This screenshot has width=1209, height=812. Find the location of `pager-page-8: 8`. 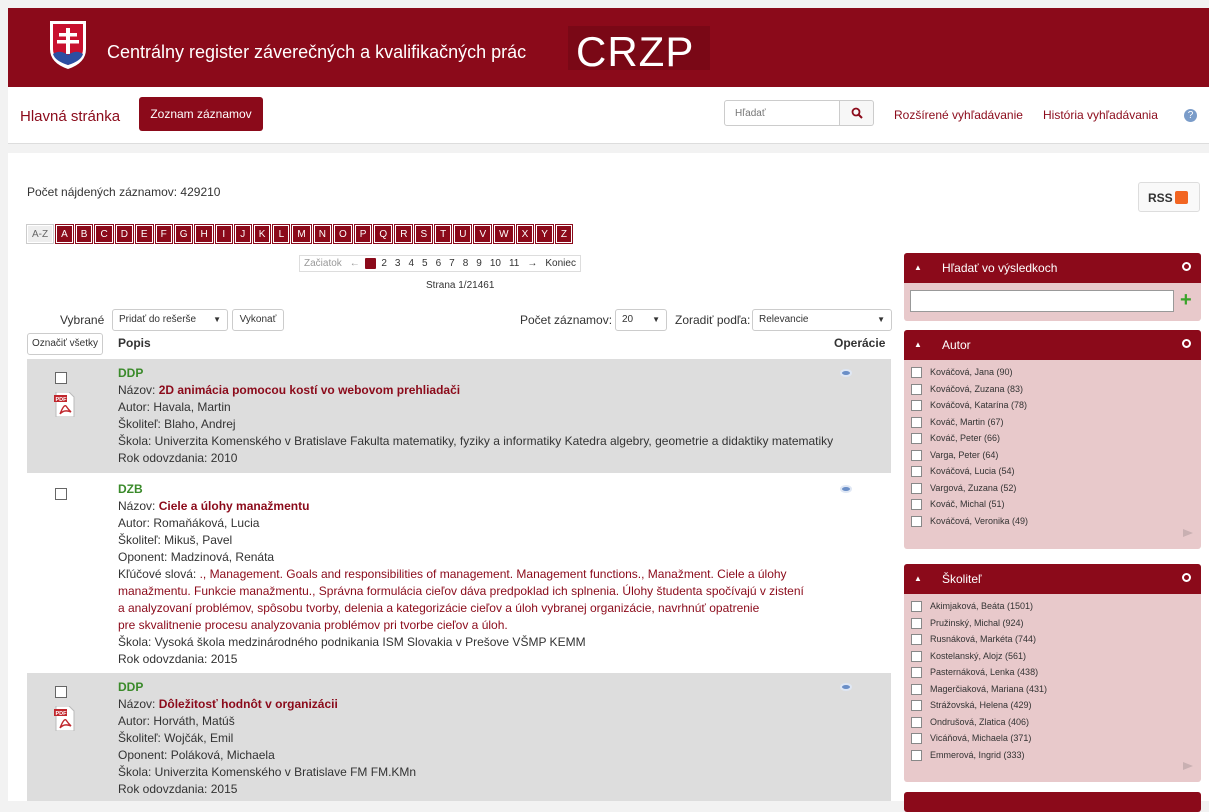

pager-page-8: 8 is located at coordinates (466, 263).